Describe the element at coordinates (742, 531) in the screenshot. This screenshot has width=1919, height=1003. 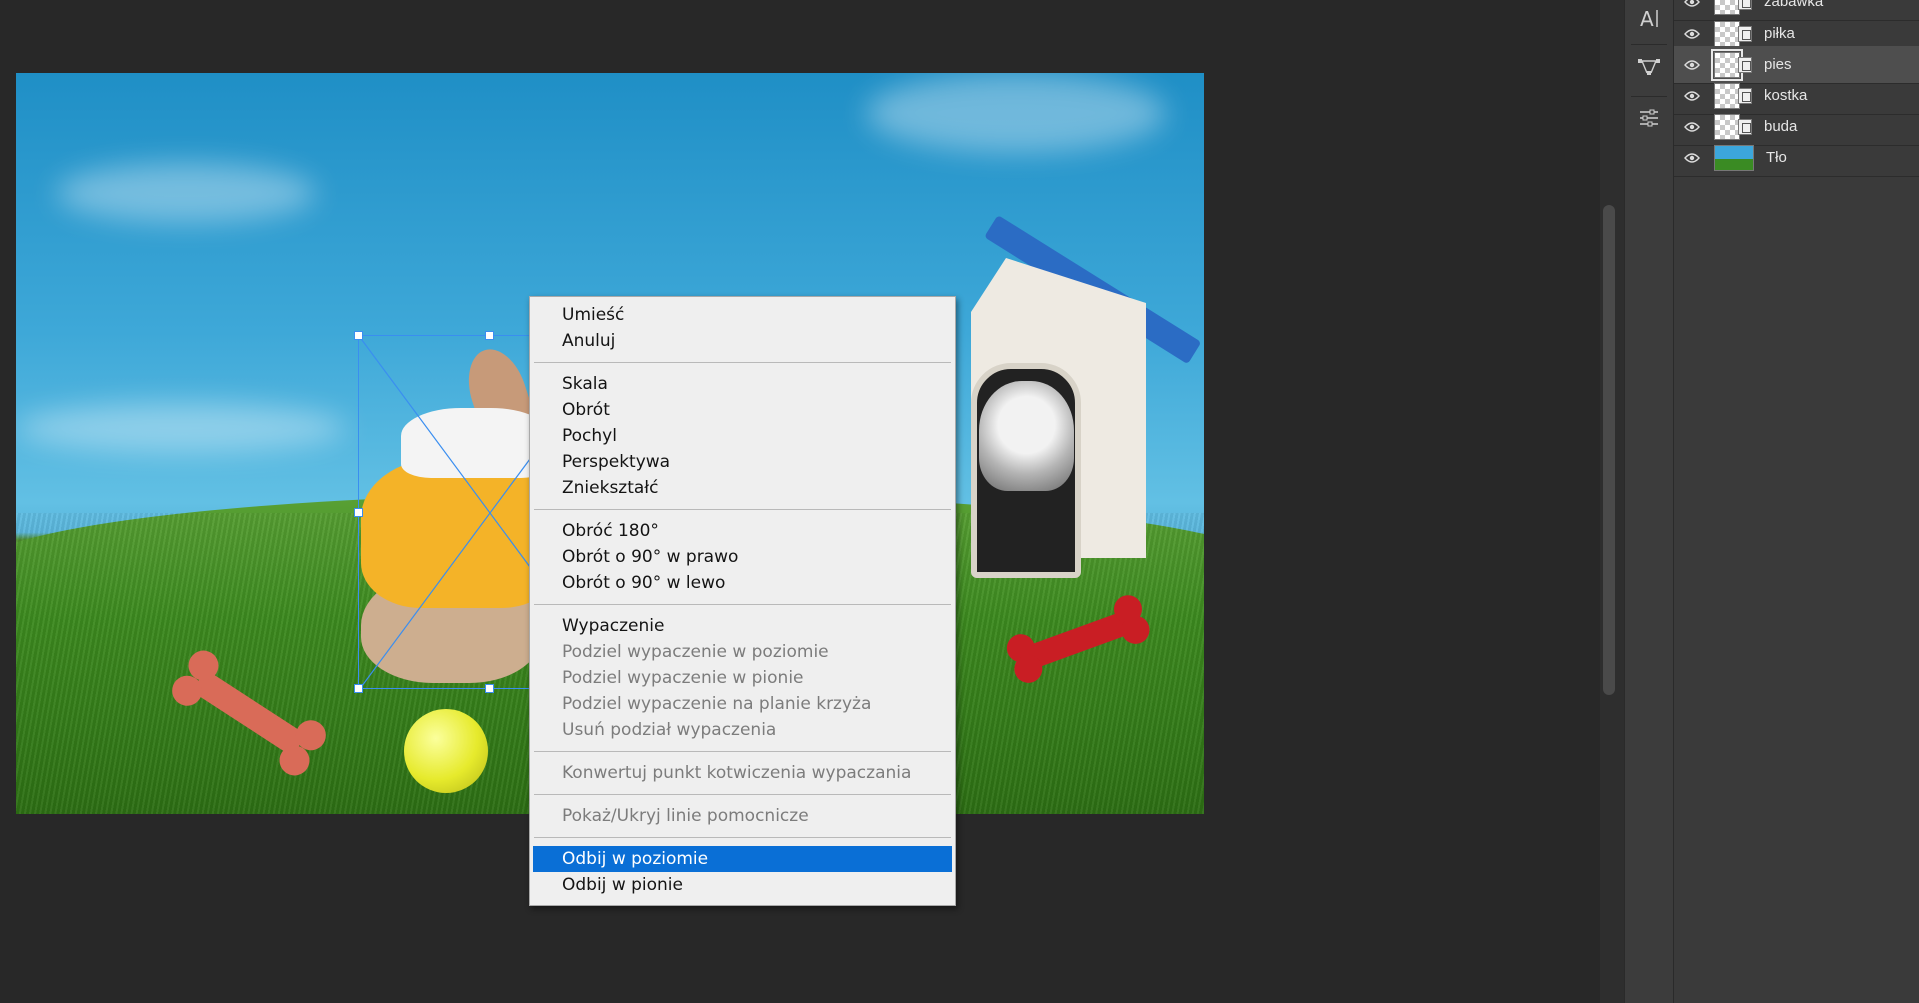
I see `menu-item-obróć-180: Obróć 180°` at that location.